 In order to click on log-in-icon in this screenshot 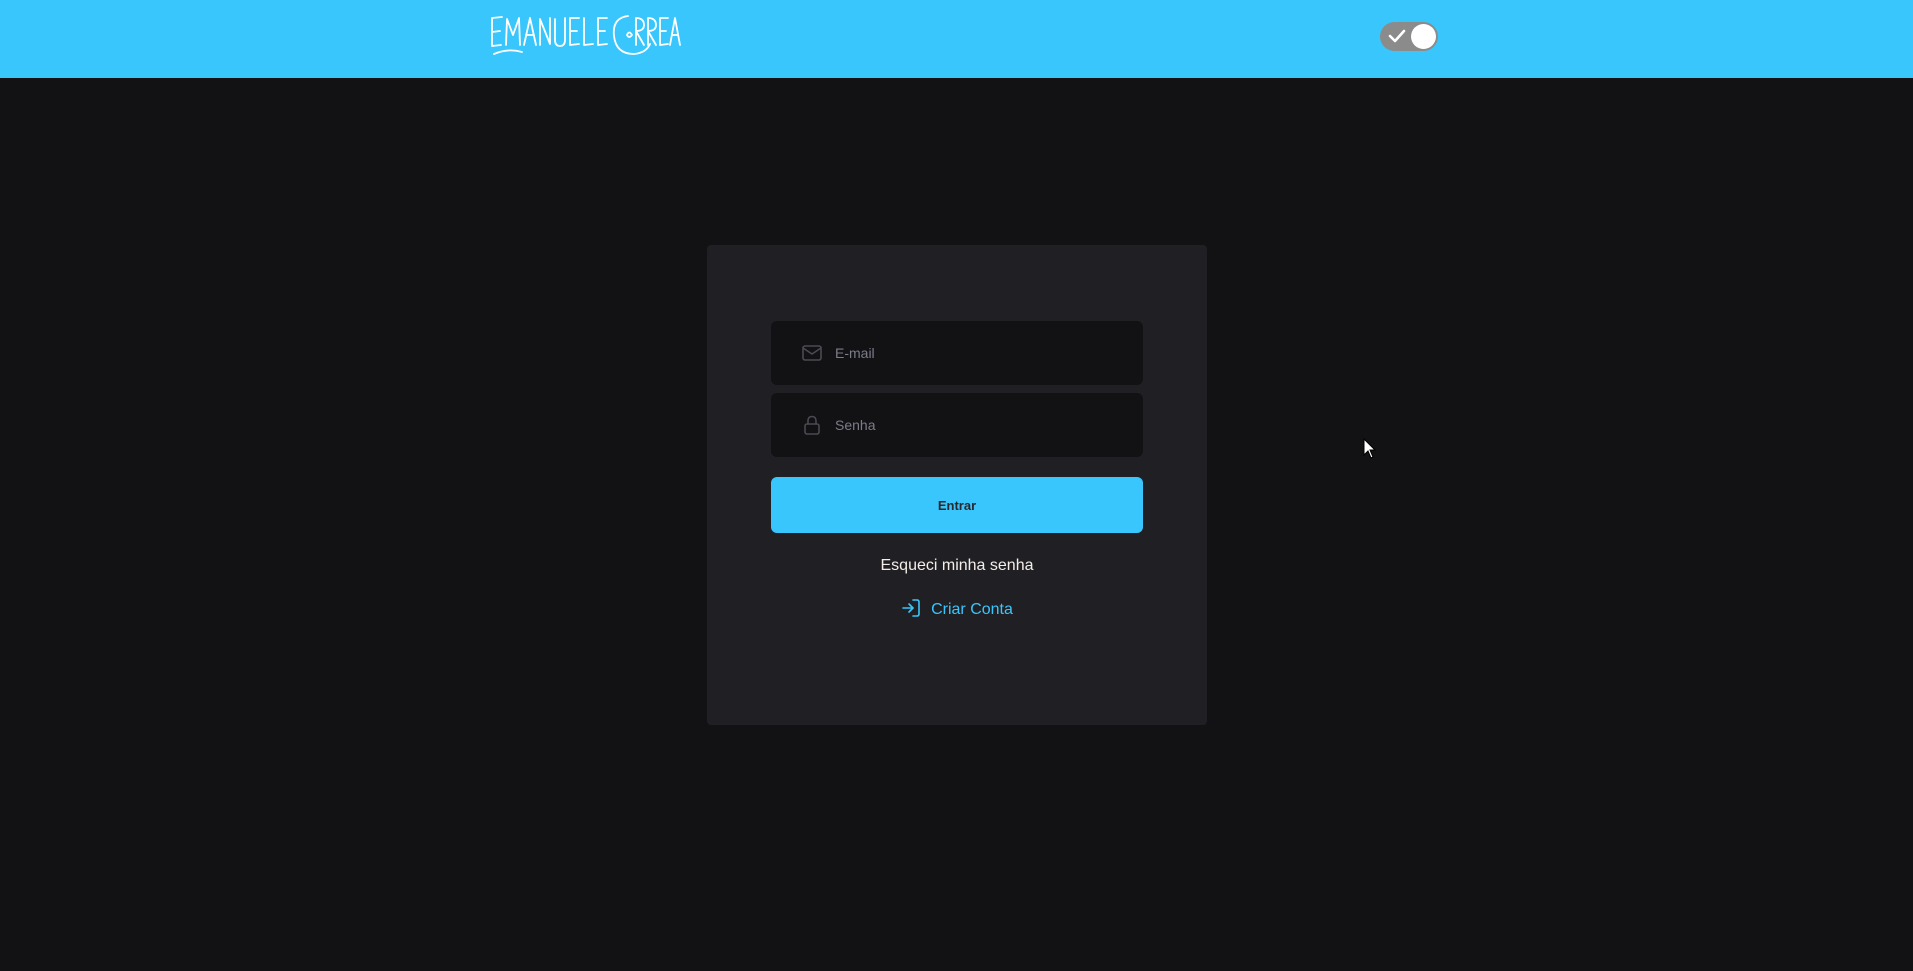, I will do `click(911, 608)`.